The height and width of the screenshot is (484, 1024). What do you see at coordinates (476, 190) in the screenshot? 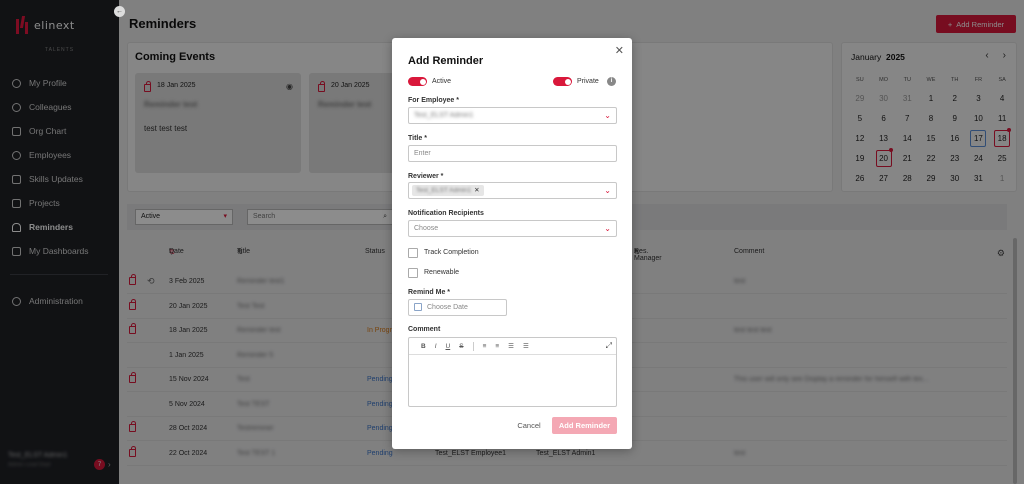
I see `remove-chip-icon: ✕` at bounding box center [476, 190].